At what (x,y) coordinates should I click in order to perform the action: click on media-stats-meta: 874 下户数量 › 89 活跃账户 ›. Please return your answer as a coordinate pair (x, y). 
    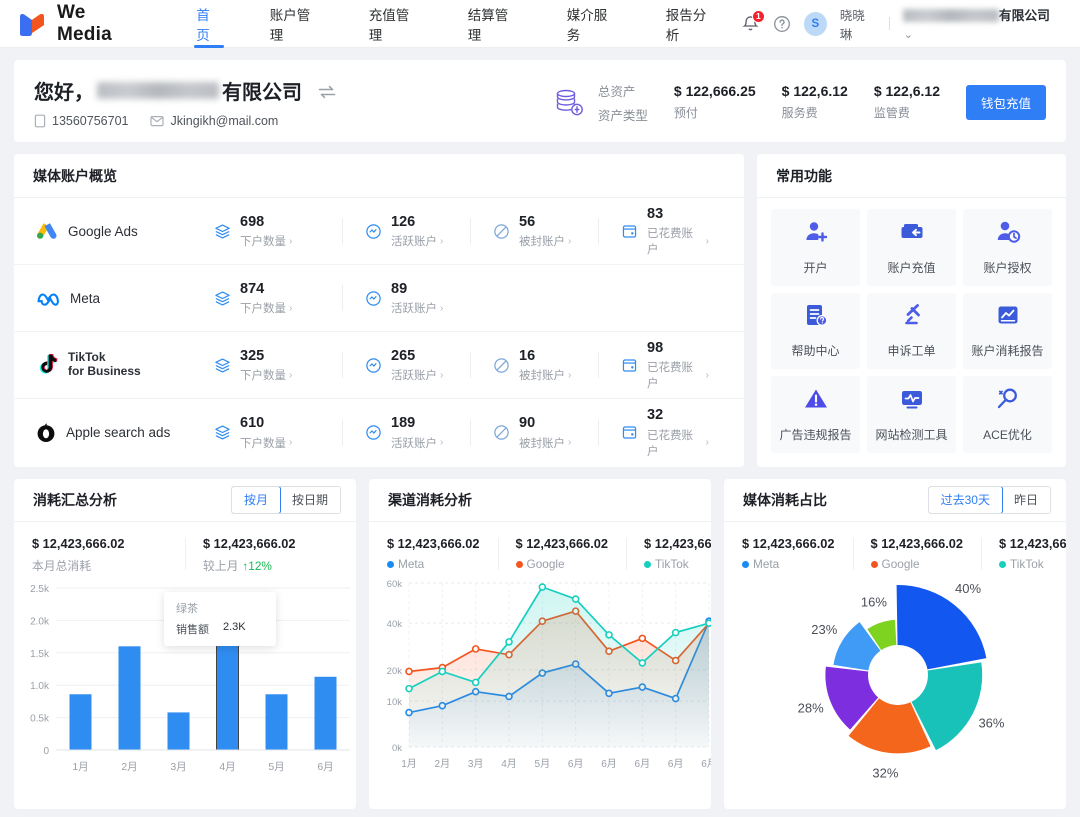
    Looking at the image, I should click on (470, 298).